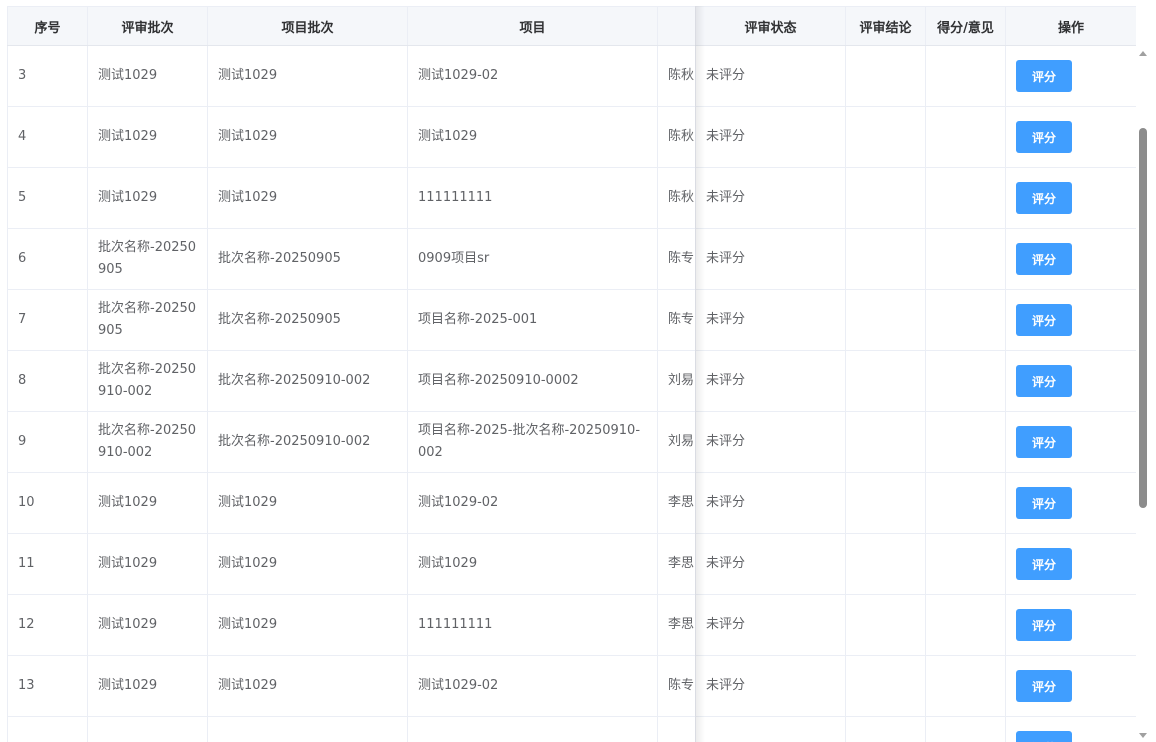 This screenshot has width=1156, height=742. Describe the element at coordinates (307, 320) in the screenshot. I see `col-project-batch-cell: 批次名称-20250905` at that location.